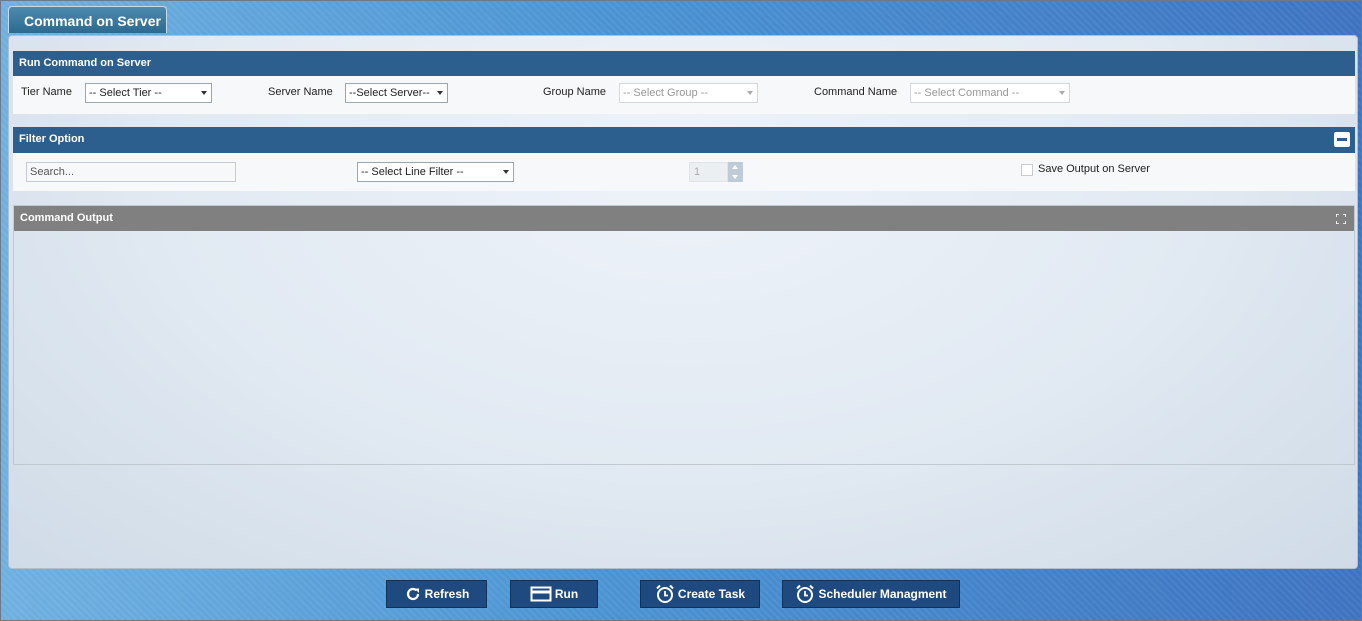 The image size is (1362, 621). What do you see at coordinates (735, 172) in the screenshot?
I see `line-count-stepper` at bounding box center [735, 172].